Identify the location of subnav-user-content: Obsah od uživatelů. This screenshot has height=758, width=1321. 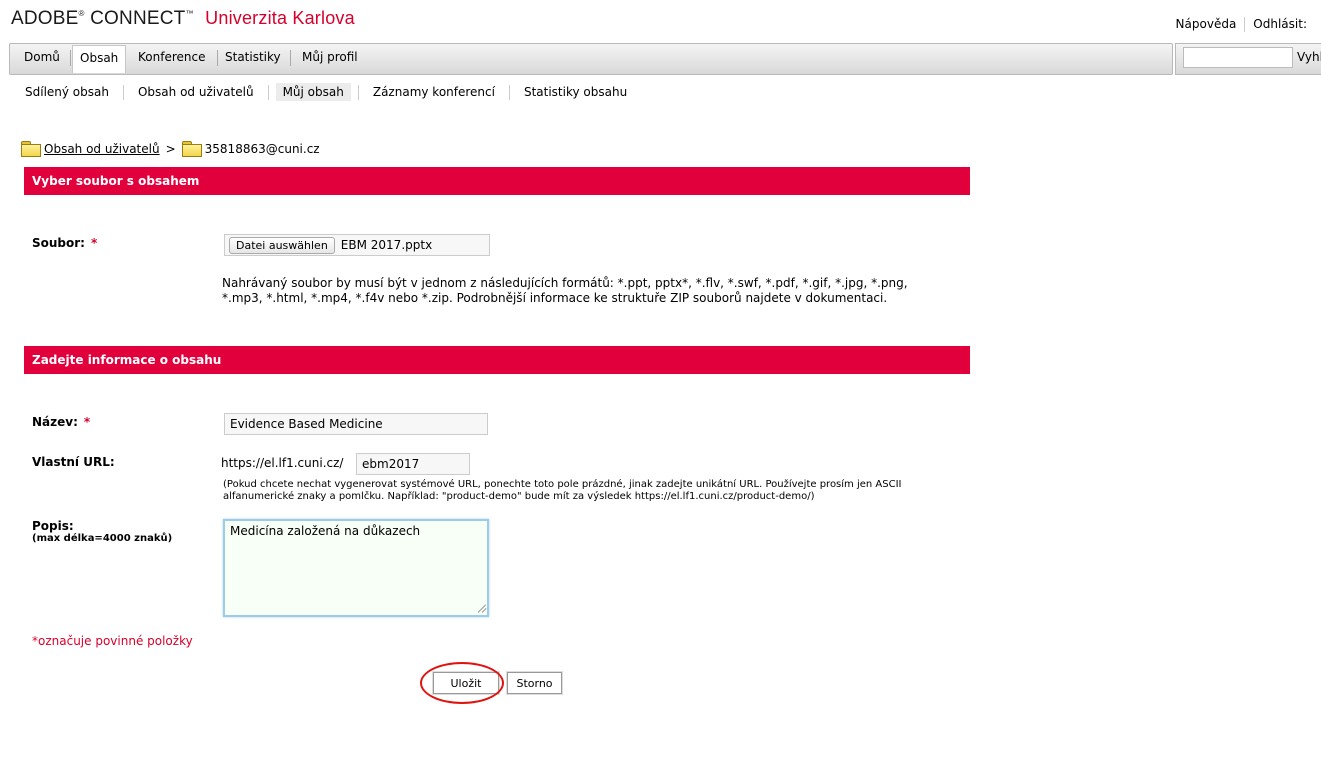
(196, 92).